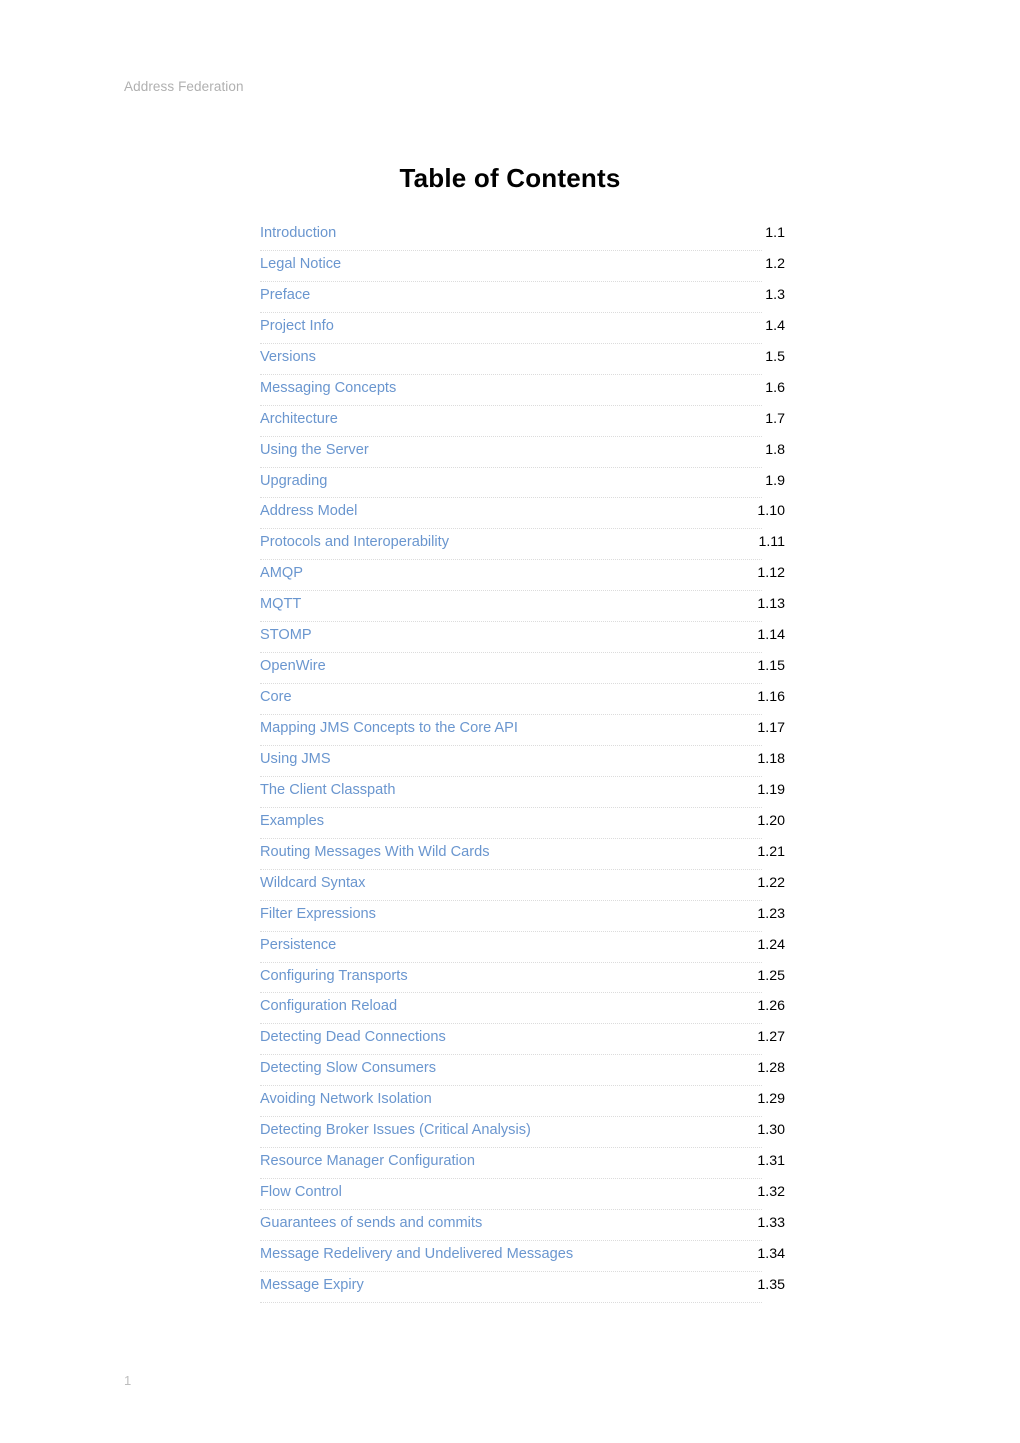  Describe the element at coordinates (771, 542) in the screenshot. I see `toc-entry-number: 1.11` at that location.